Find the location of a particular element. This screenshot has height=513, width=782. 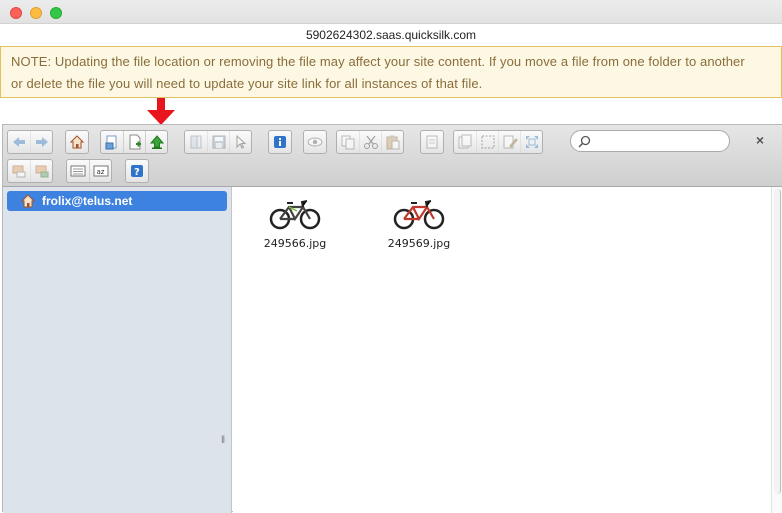

file-item: 249569.jpg is located at coordinates (419, 223).